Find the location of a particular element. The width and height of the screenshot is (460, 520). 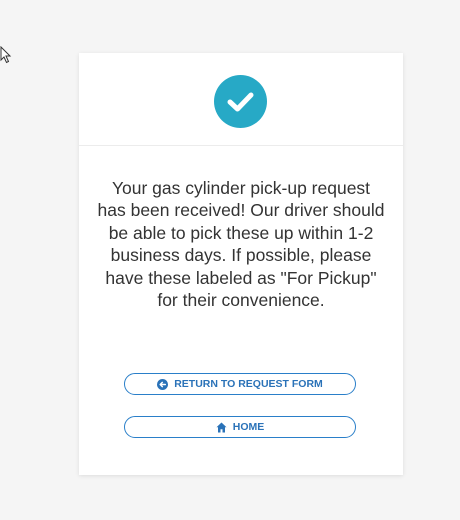

card-header is located at coordinates (241, 99).